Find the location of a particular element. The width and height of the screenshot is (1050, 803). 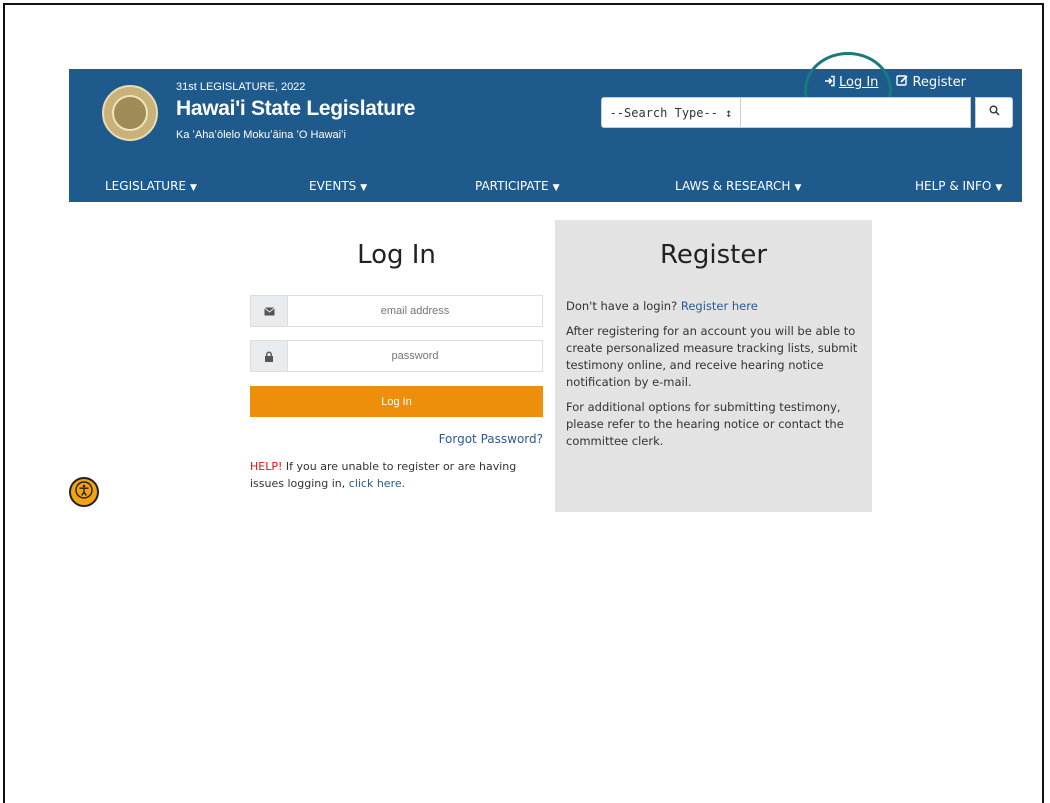

search-input is located at coordinates (856, 112).